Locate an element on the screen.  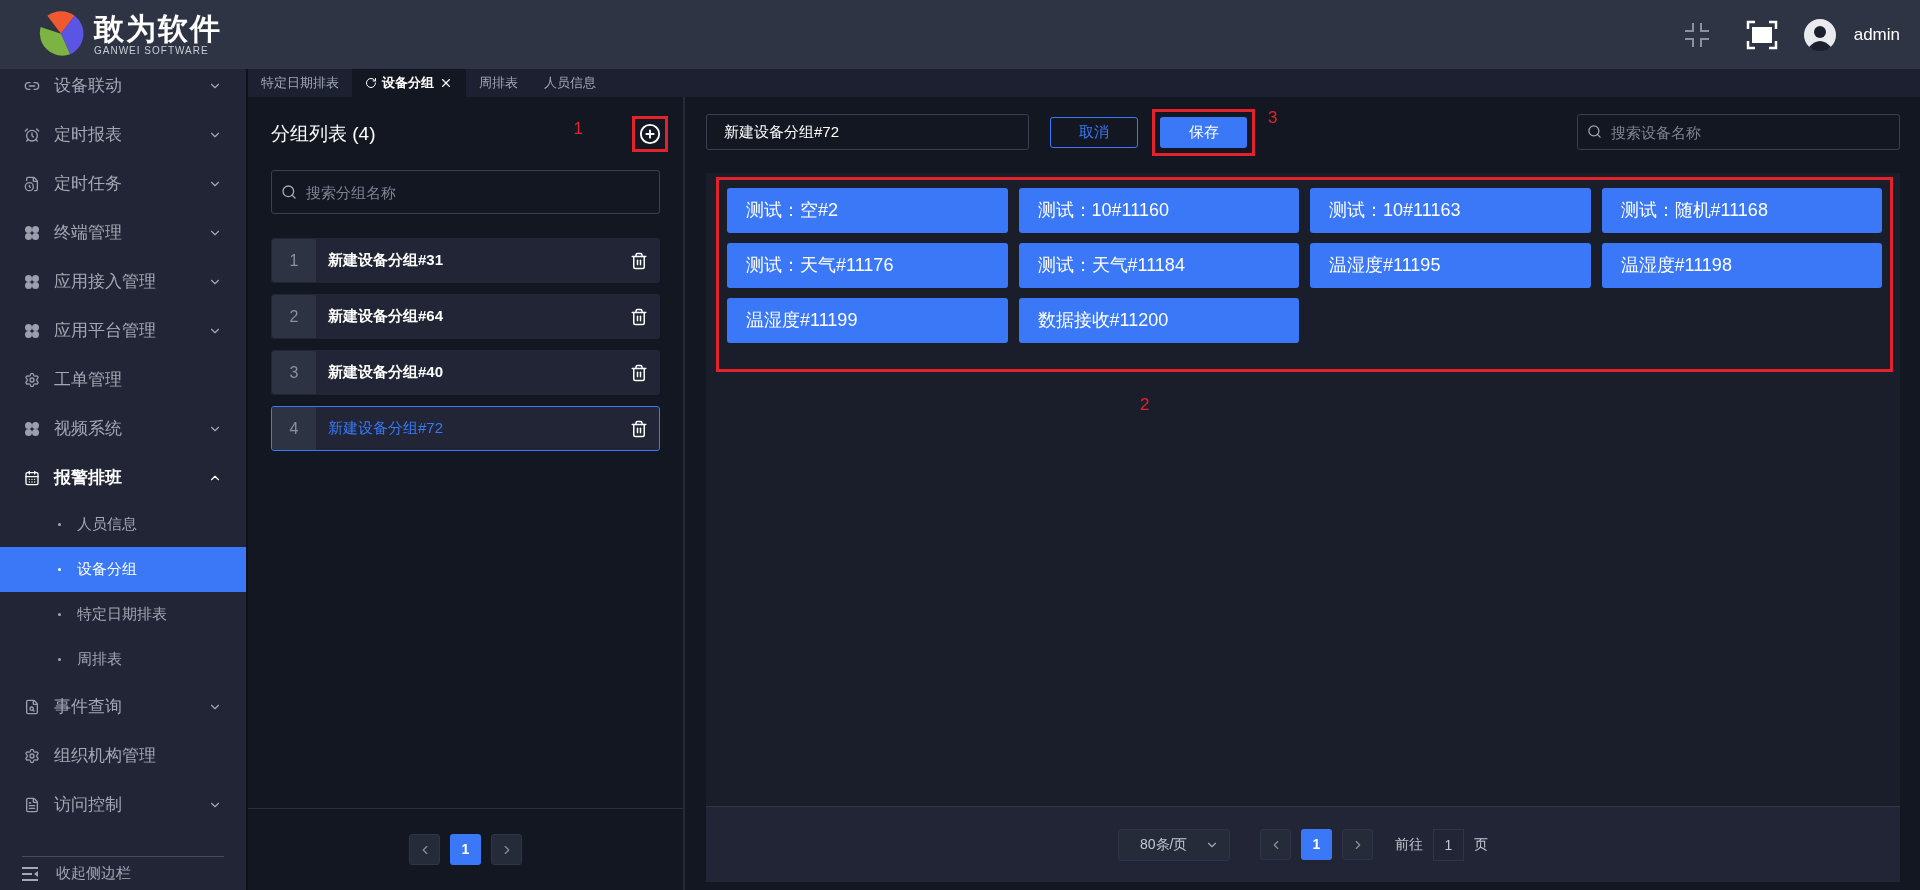
device-search-field: 搜索设备名称 is located at coordinates (1738, 132).